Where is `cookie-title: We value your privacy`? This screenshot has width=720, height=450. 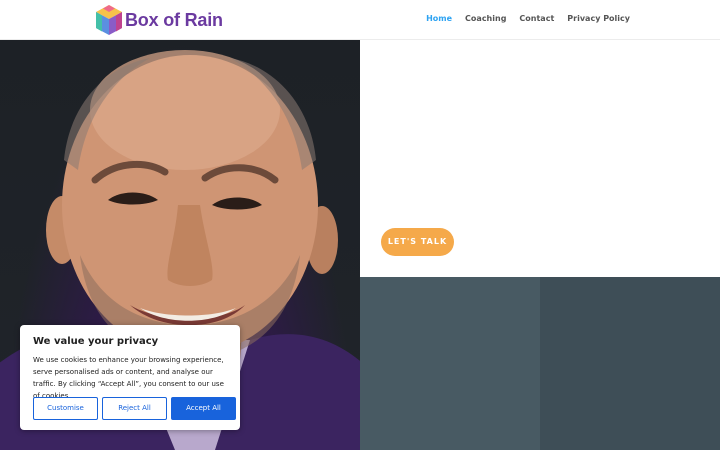 cookie-title: We value your privacy is located at coordinates (96, 341).